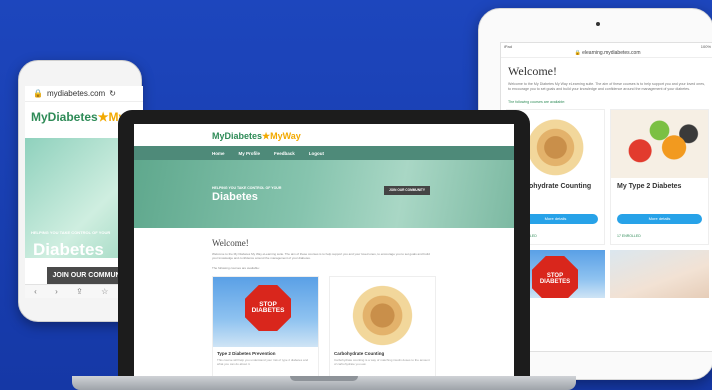 This screenshot has height=390, width=712. Describe the element at coordinates (537, 102) in the screenshot. I see `tablet-available-text: The following courses are available:` at that location.